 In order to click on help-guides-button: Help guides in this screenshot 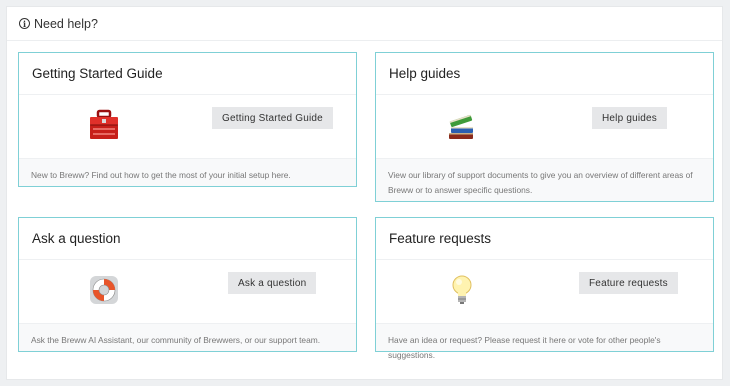, I will do `click(630, 118)`.